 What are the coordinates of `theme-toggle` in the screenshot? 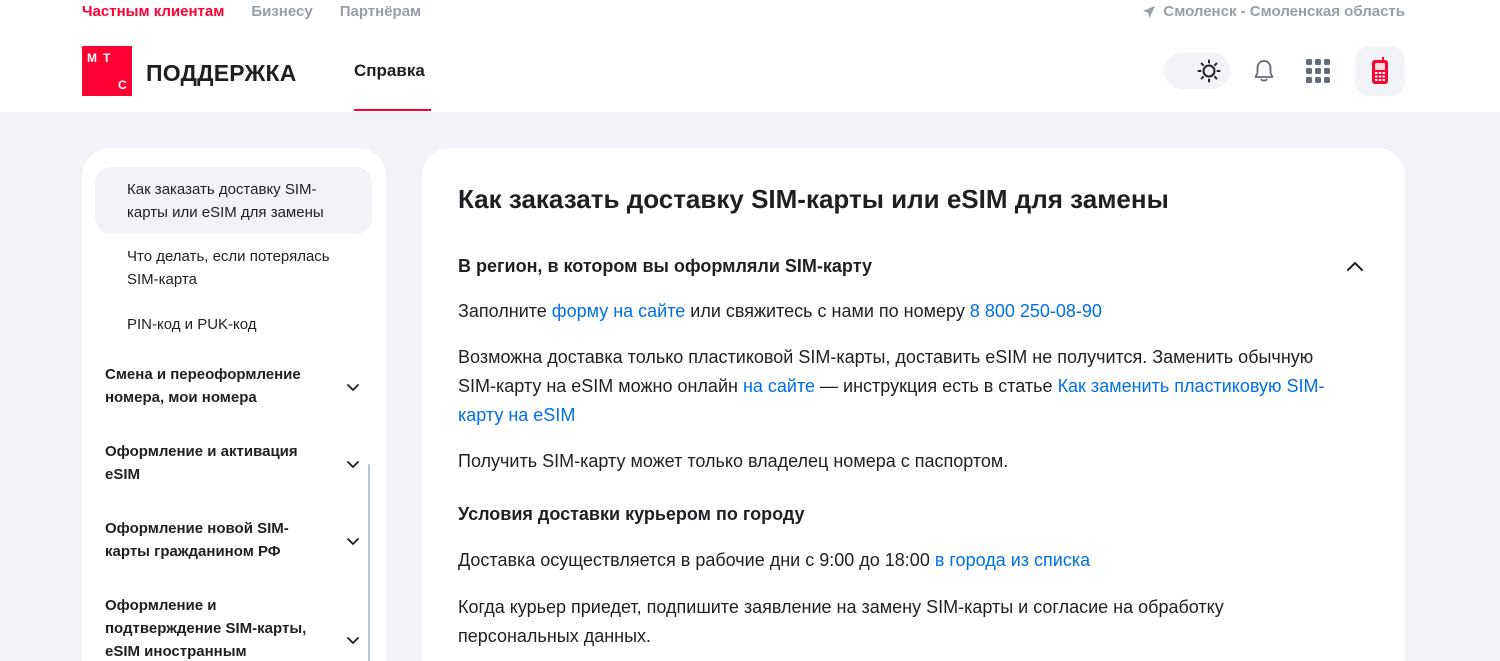 It's located at (1197, 71).